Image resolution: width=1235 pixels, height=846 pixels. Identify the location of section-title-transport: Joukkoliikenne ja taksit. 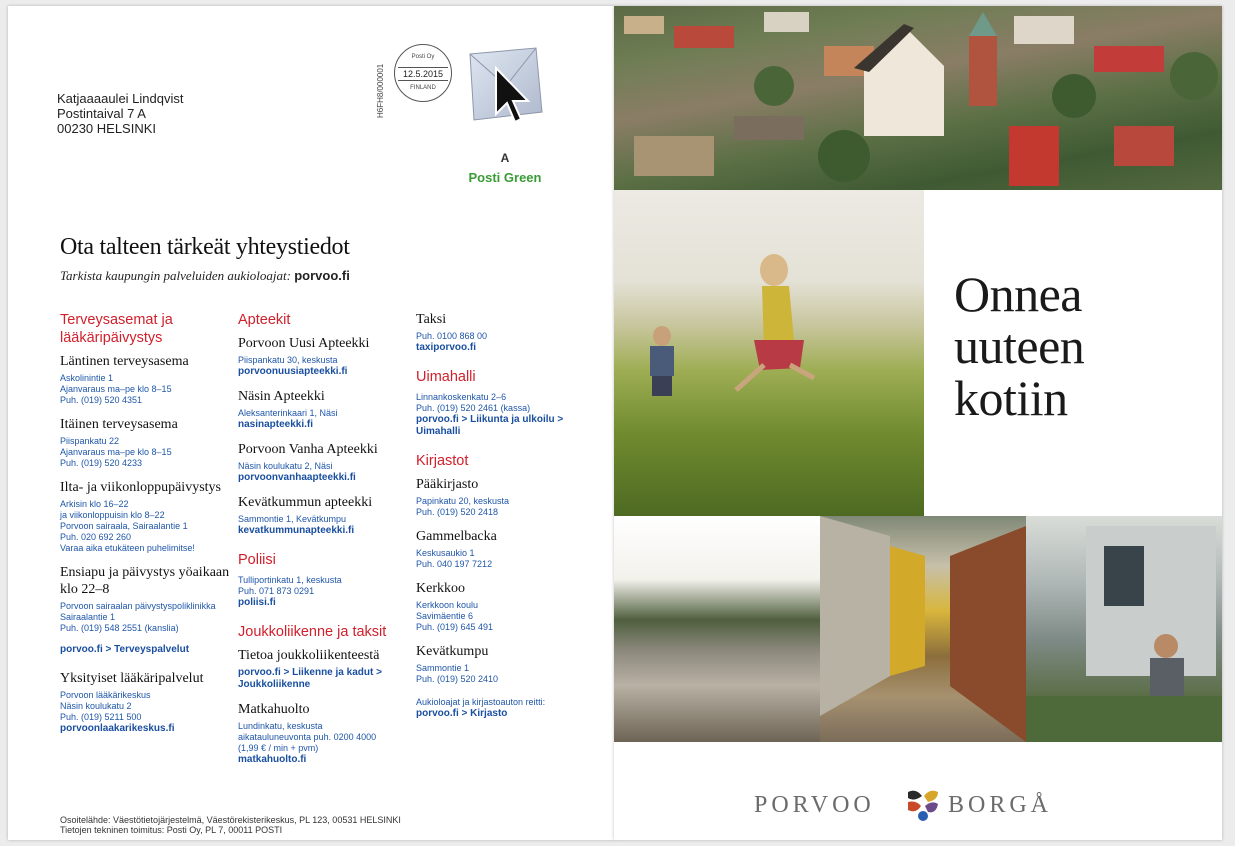
(312, 632).